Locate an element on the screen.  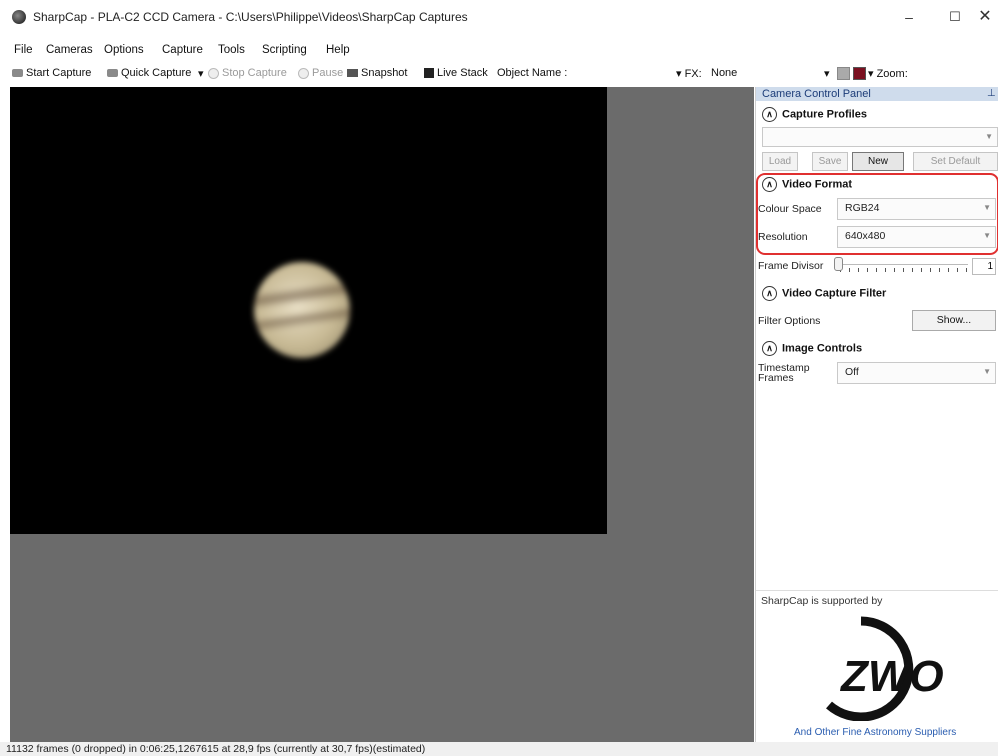
start-capture-label: Start Capture is located at coordinates (59, 73).